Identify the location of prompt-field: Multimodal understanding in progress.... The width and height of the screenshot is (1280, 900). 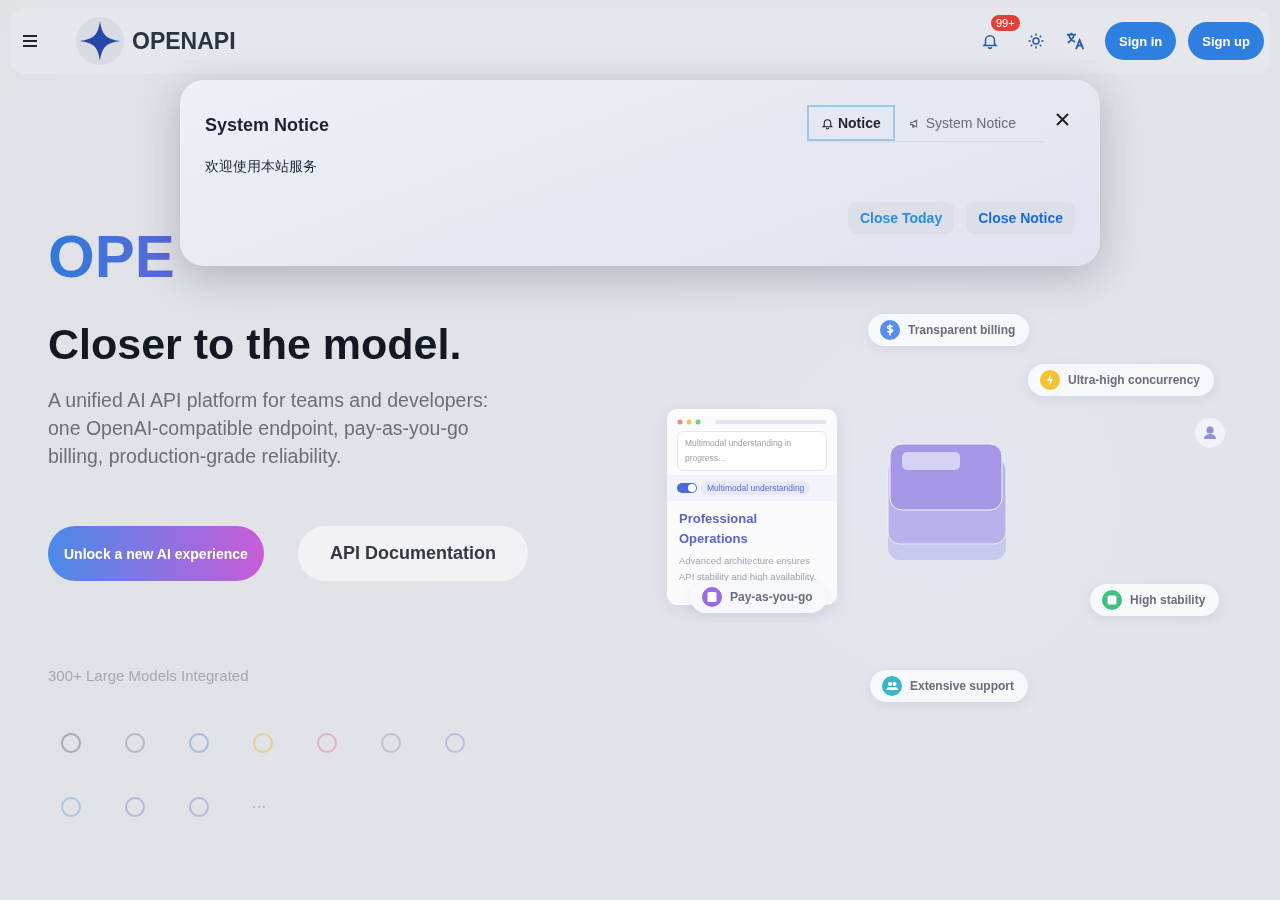
(752, 451).